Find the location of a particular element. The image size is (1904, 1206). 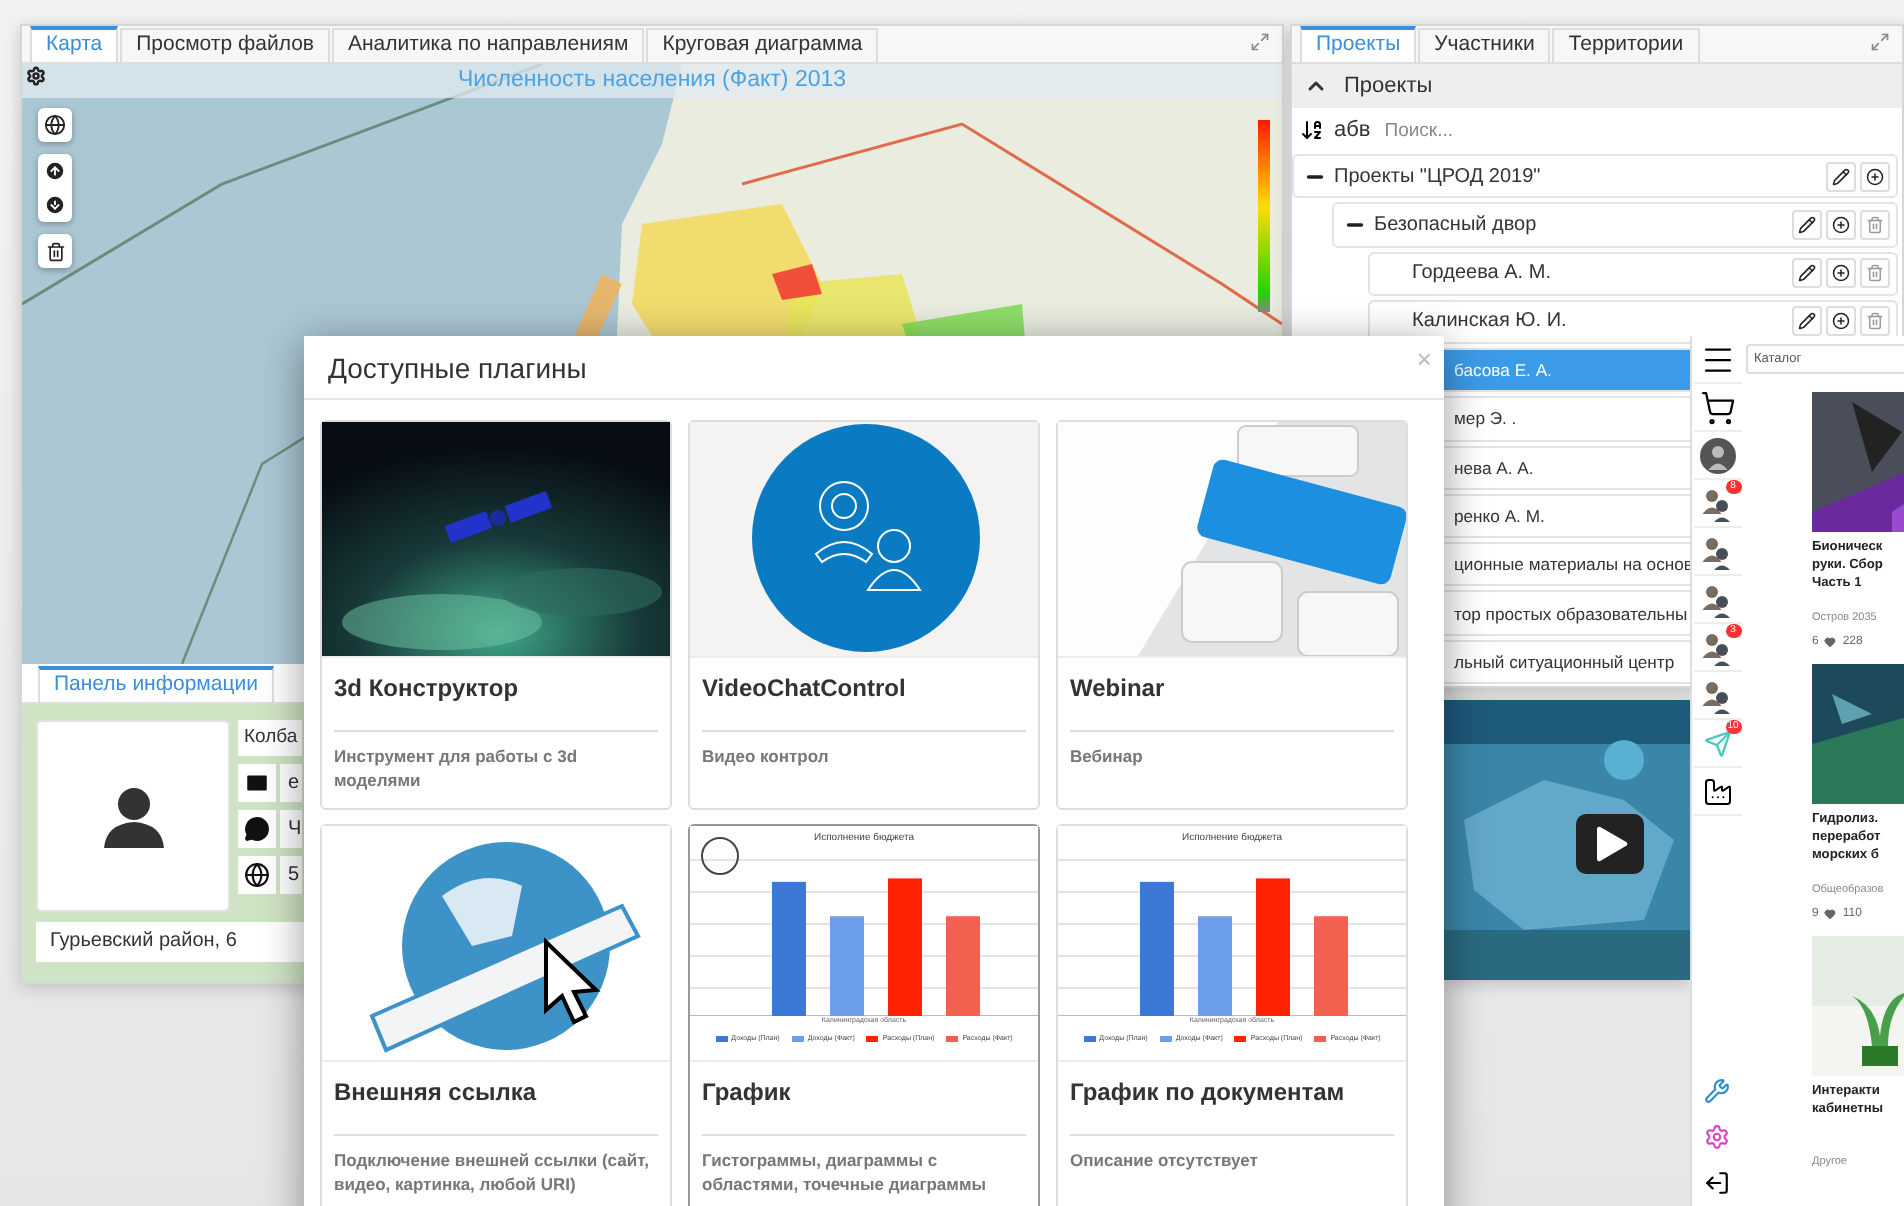

play-icon is located at coordinates (1610, 844).